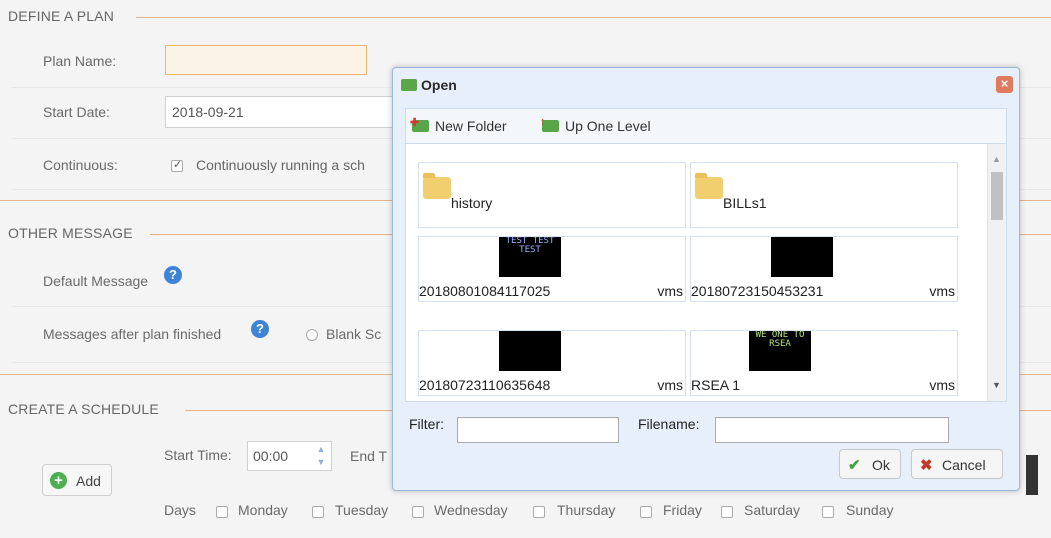 The height and width of the screenshot is (538, 1051). What do you see at coordinates (593, 17) in the screenshot?
I see `section-divider` at bounding box center [593, 17].